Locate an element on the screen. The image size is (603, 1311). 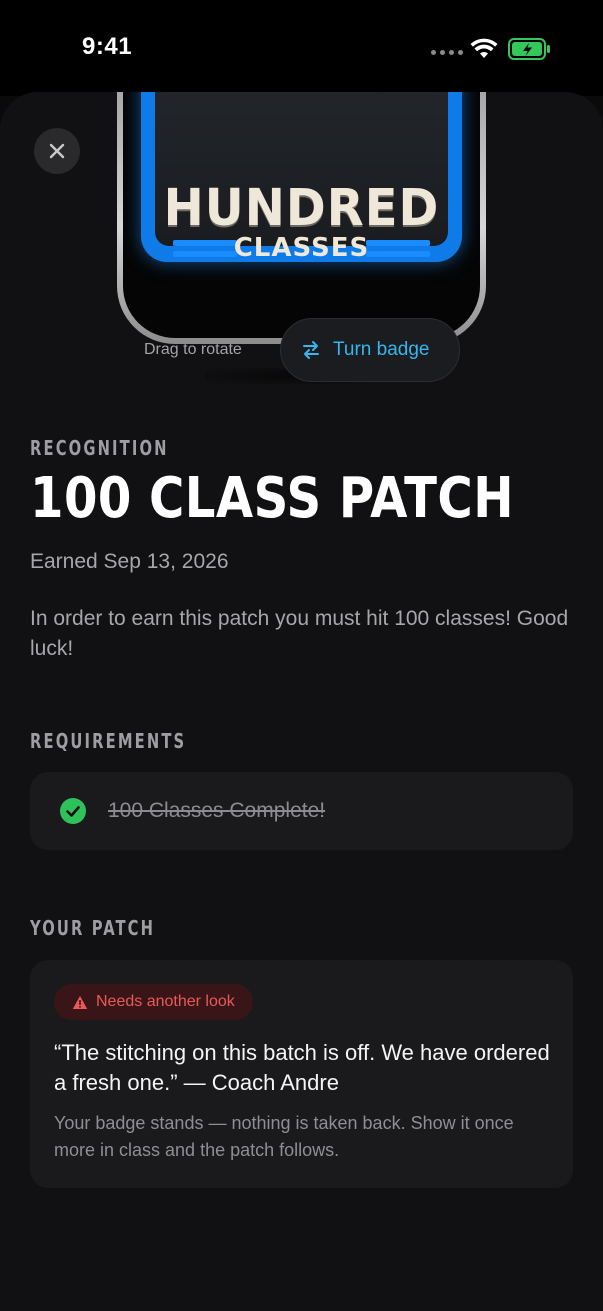
close-button is located at coordinates (57, 151).